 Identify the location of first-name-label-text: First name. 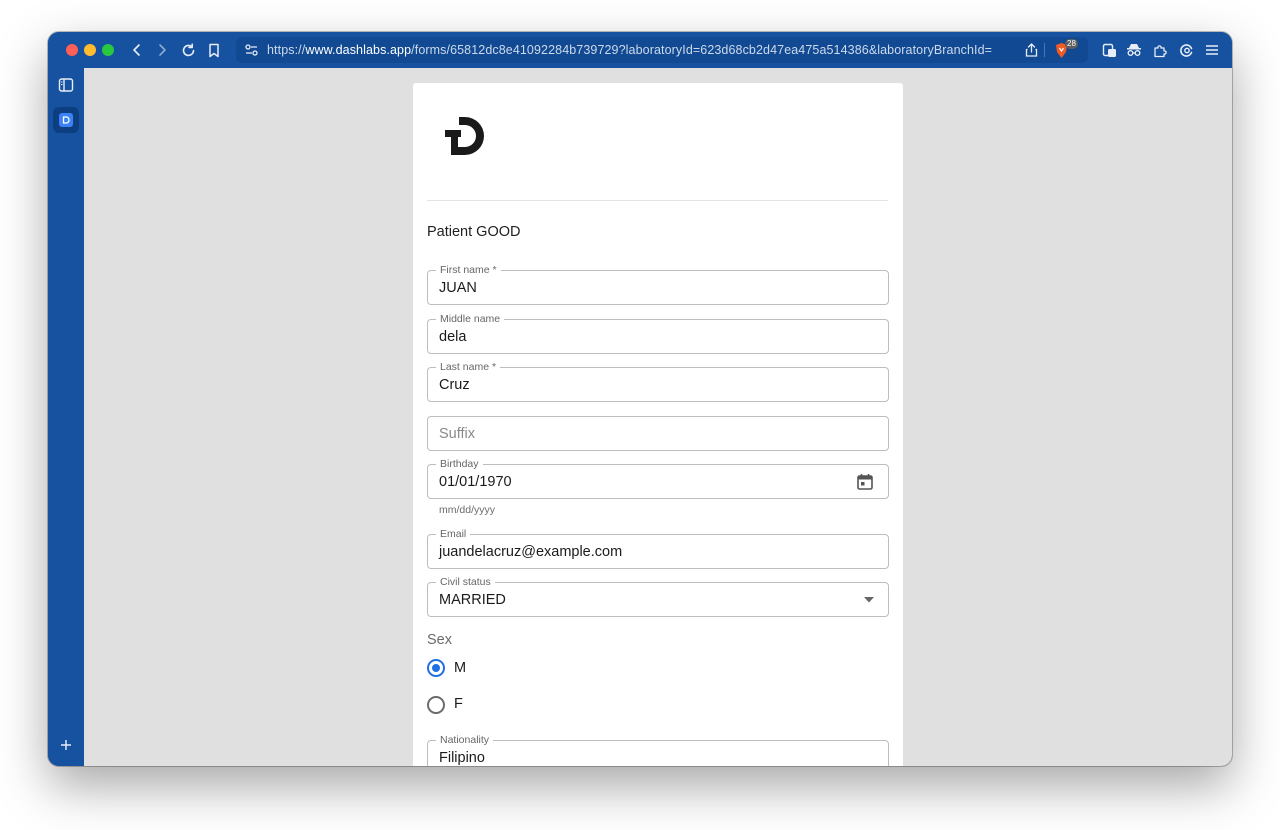
(465, 270).